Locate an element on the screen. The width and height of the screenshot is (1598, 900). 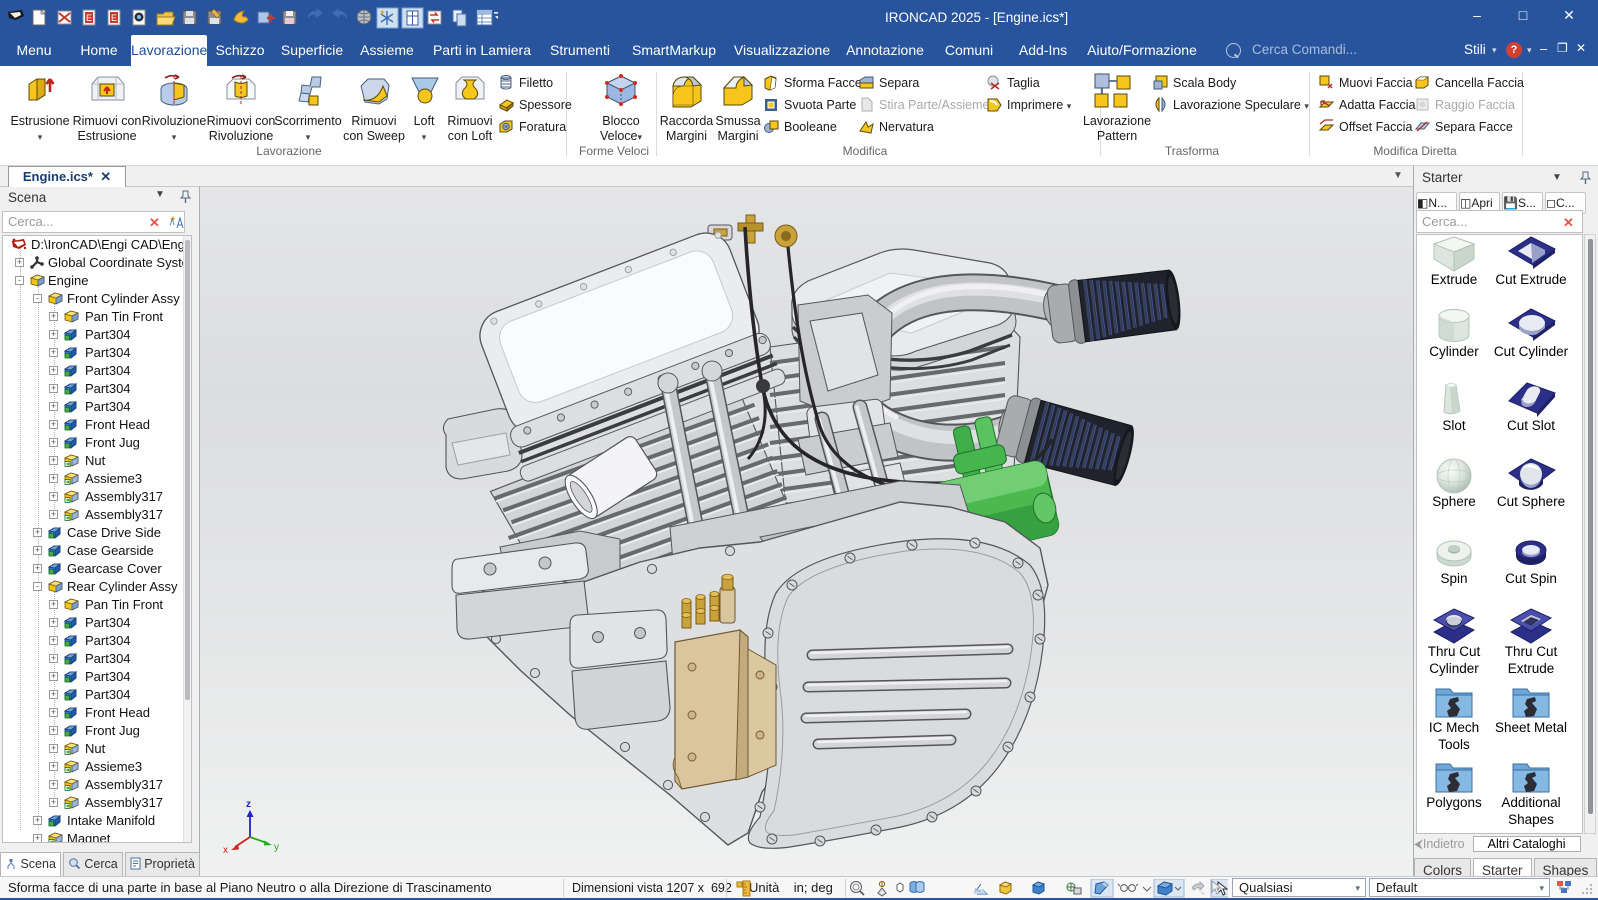
svg-text: x is located at coordinates (225, 850).